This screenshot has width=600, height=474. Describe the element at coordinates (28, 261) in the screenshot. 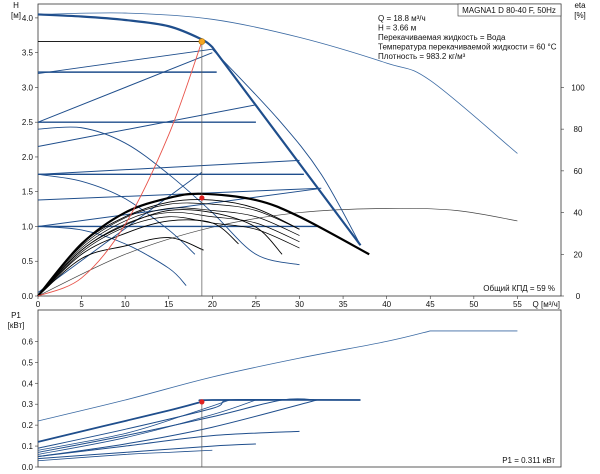

I see `y-tick-label: 0.5` at that location.